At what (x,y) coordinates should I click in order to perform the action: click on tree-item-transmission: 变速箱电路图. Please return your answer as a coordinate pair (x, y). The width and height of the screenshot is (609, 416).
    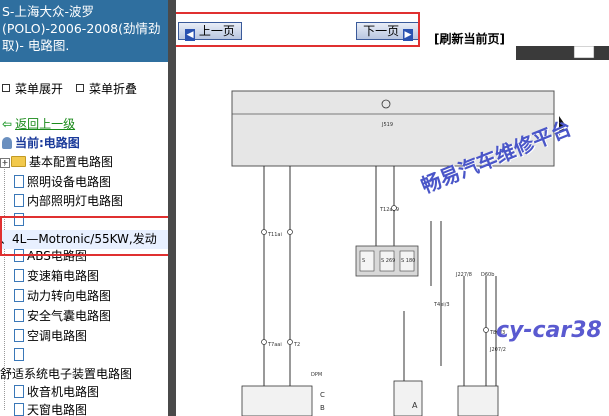
    Looking at the image, I should click on (56, 276).